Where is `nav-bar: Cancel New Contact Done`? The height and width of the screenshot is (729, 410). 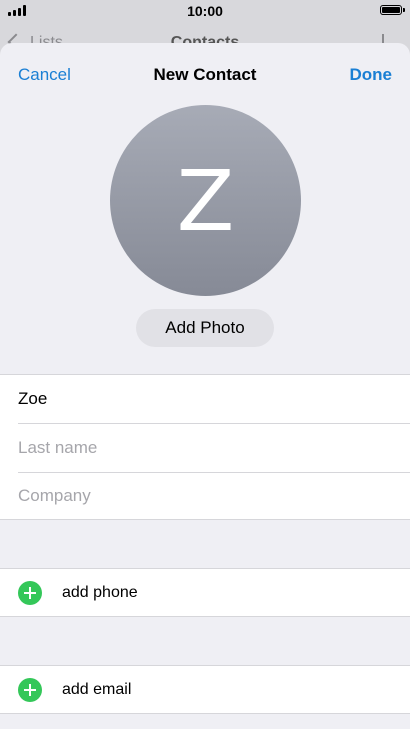
nav-bar: Cancel New Contact Done is located at coordinates (205, 74).